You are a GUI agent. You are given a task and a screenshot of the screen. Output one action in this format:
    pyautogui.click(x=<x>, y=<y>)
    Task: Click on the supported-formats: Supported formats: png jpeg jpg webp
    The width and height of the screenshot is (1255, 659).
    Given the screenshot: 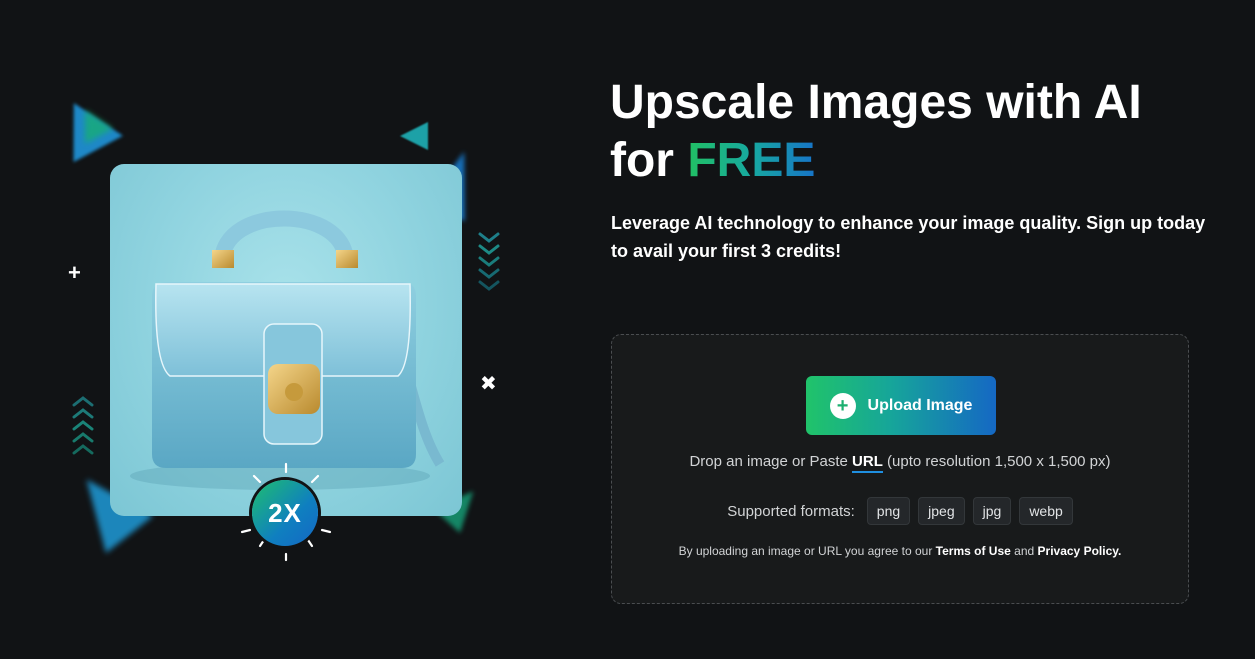 What is the action you would take?
    pyautogui.click(x=900, y=511)
    